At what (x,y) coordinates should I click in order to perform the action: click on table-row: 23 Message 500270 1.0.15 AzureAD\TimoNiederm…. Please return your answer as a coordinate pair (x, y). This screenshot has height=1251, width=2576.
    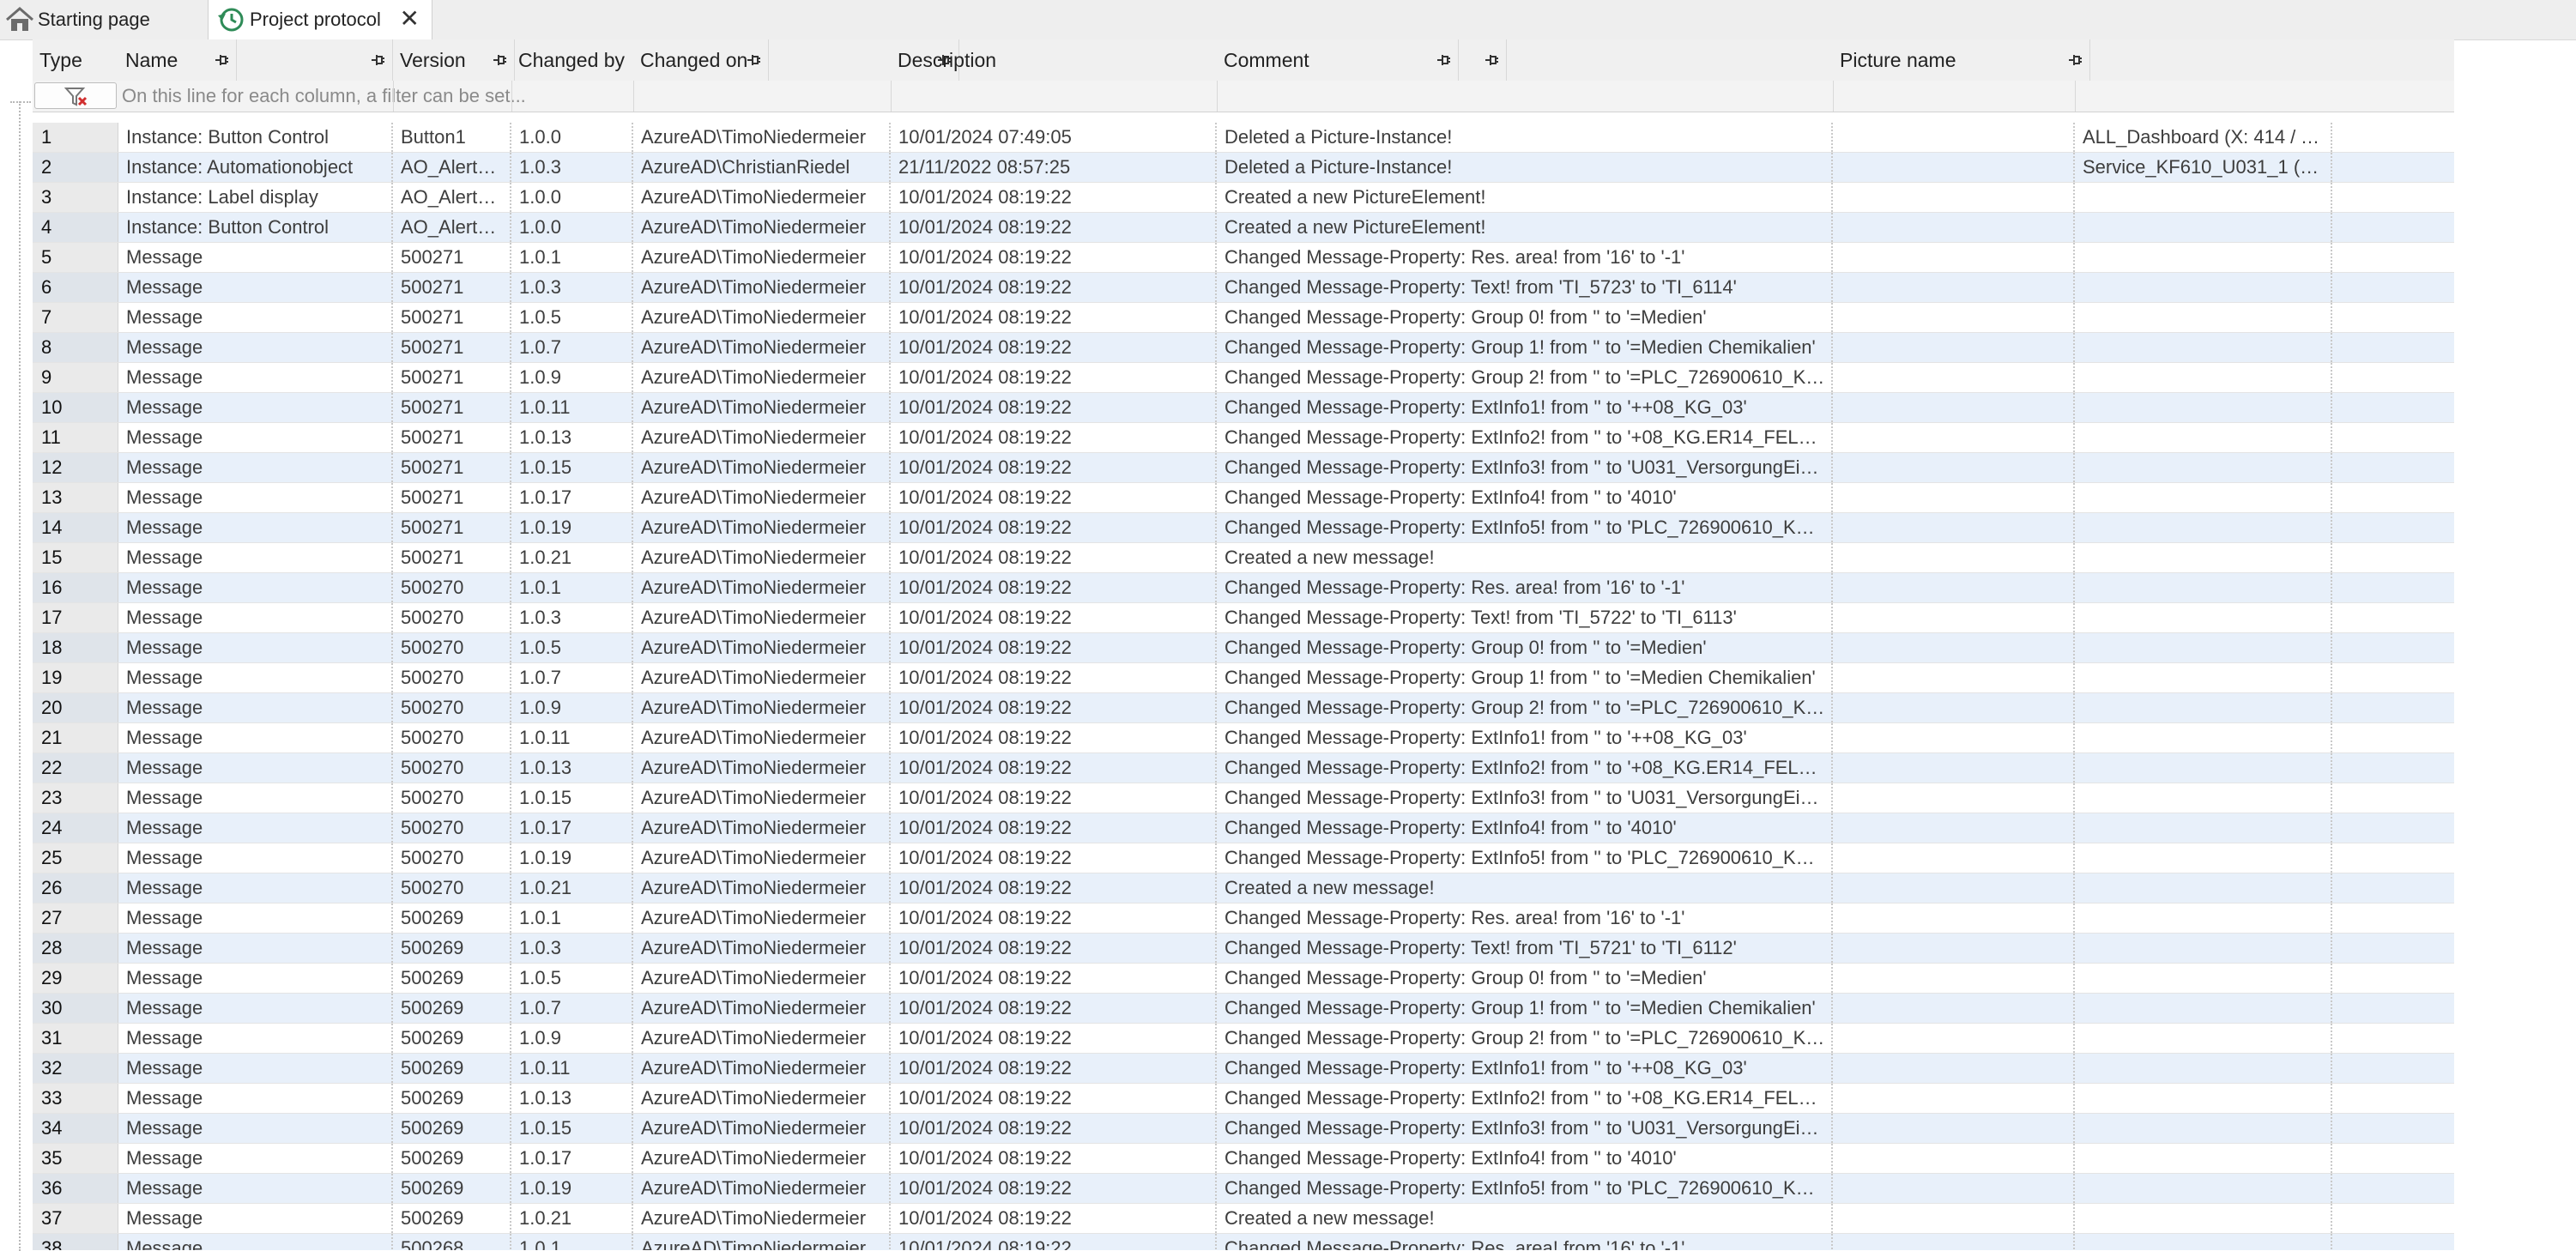
    Looking at the image, I should click on (1243, 798).